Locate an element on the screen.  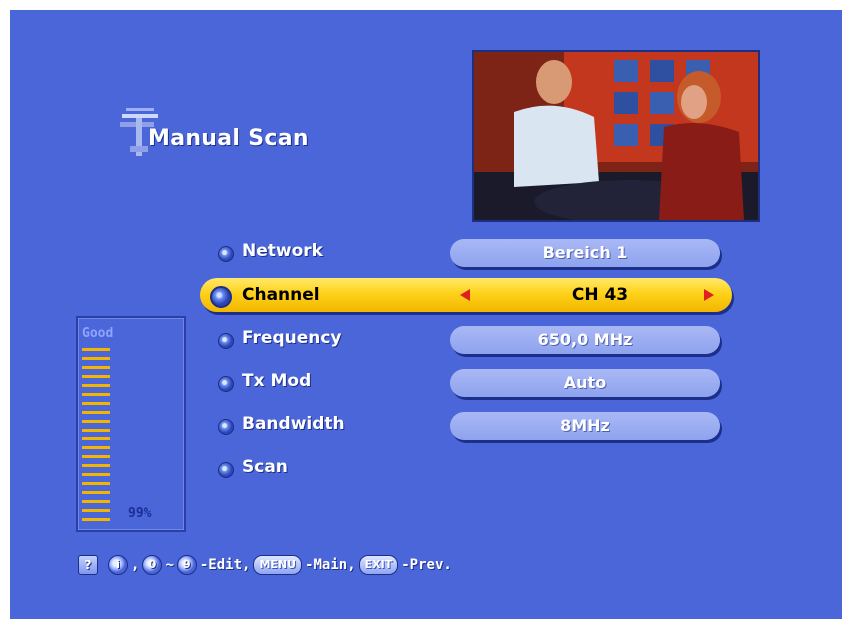
txmod-bullet-icon is located at coordinates (226, 384).